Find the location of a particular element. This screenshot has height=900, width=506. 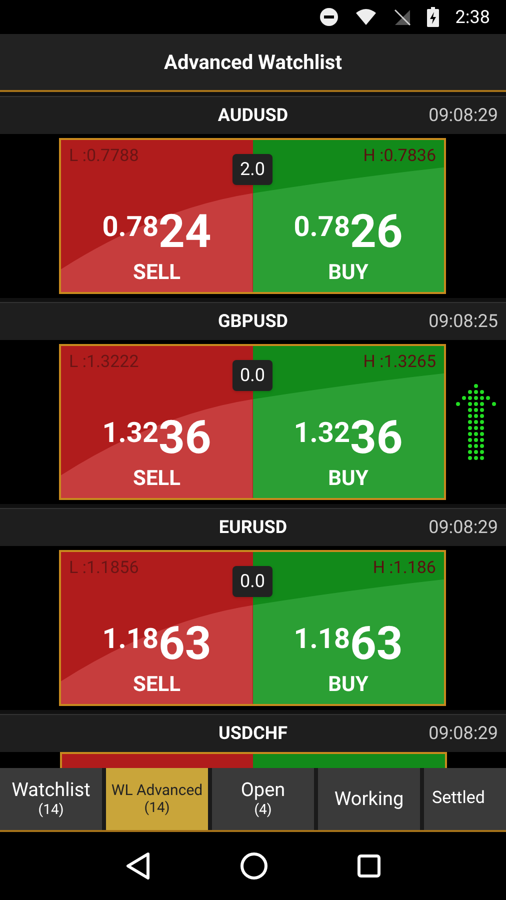

window-title: Advanced Watchlist is located at coordinates (253, 62).